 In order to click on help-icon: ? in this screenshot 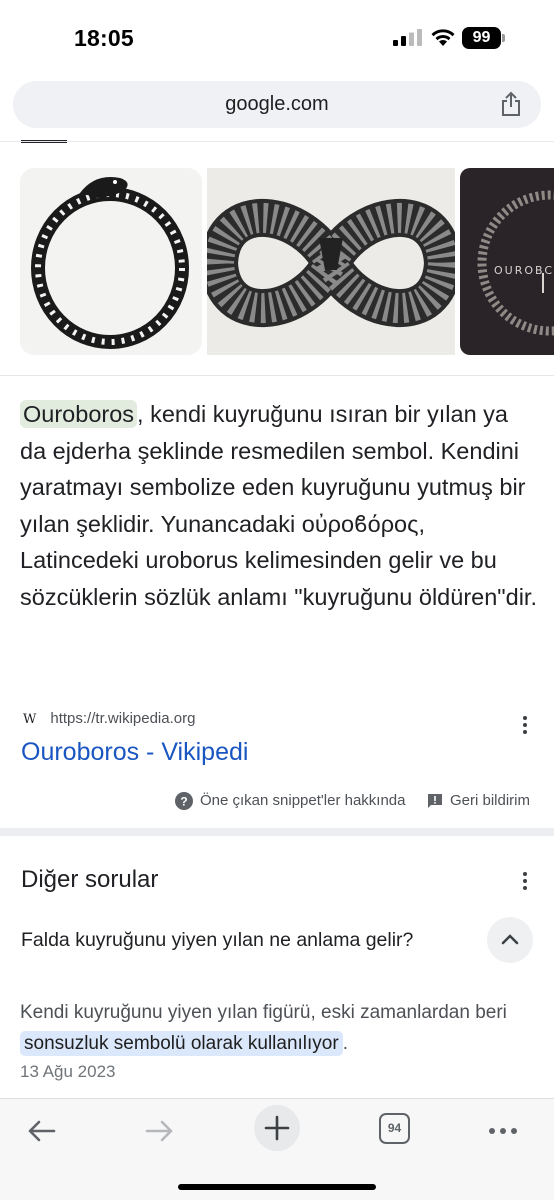, I will do `click(184, 801)`.